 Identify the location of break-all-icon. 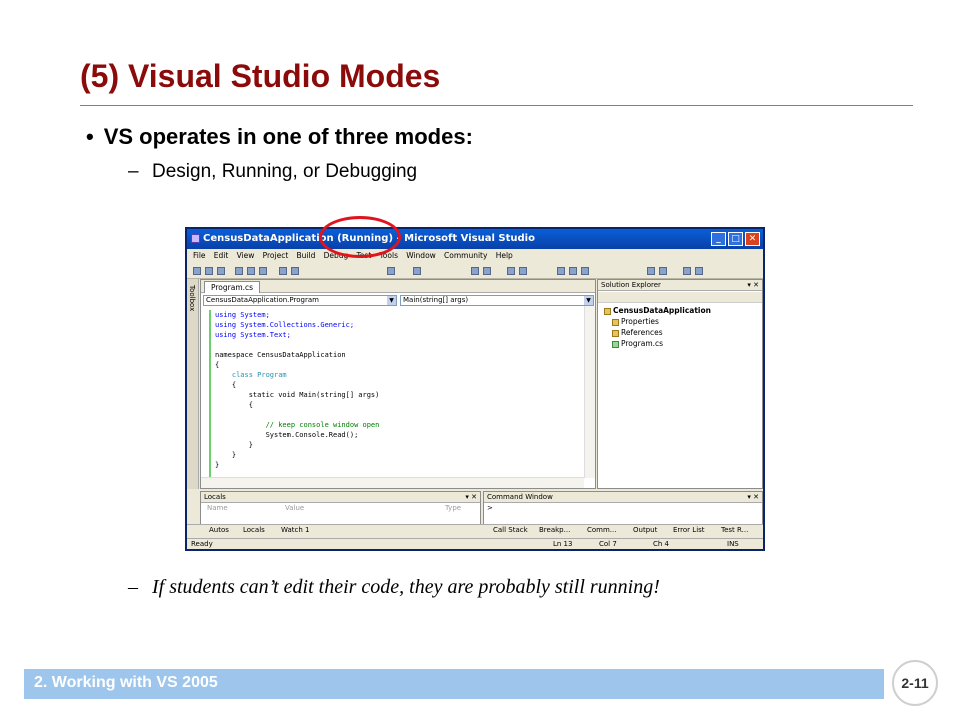
(475, 271).